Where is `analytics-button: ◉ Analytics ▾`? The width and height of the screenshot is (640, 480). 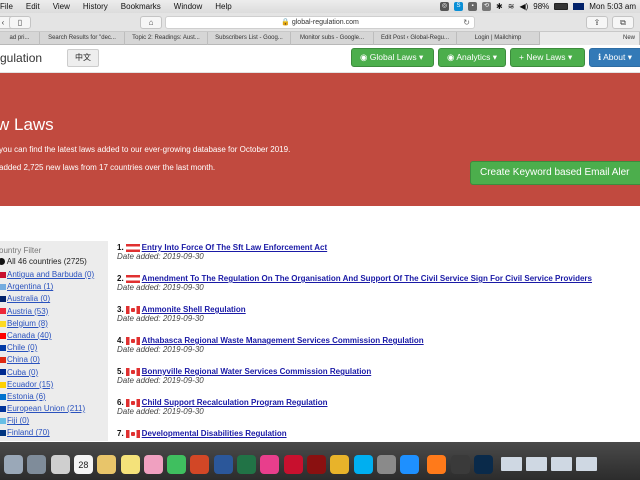
analytics-button: ◉ Analytics ▾ is located at coordinates (472, 57).